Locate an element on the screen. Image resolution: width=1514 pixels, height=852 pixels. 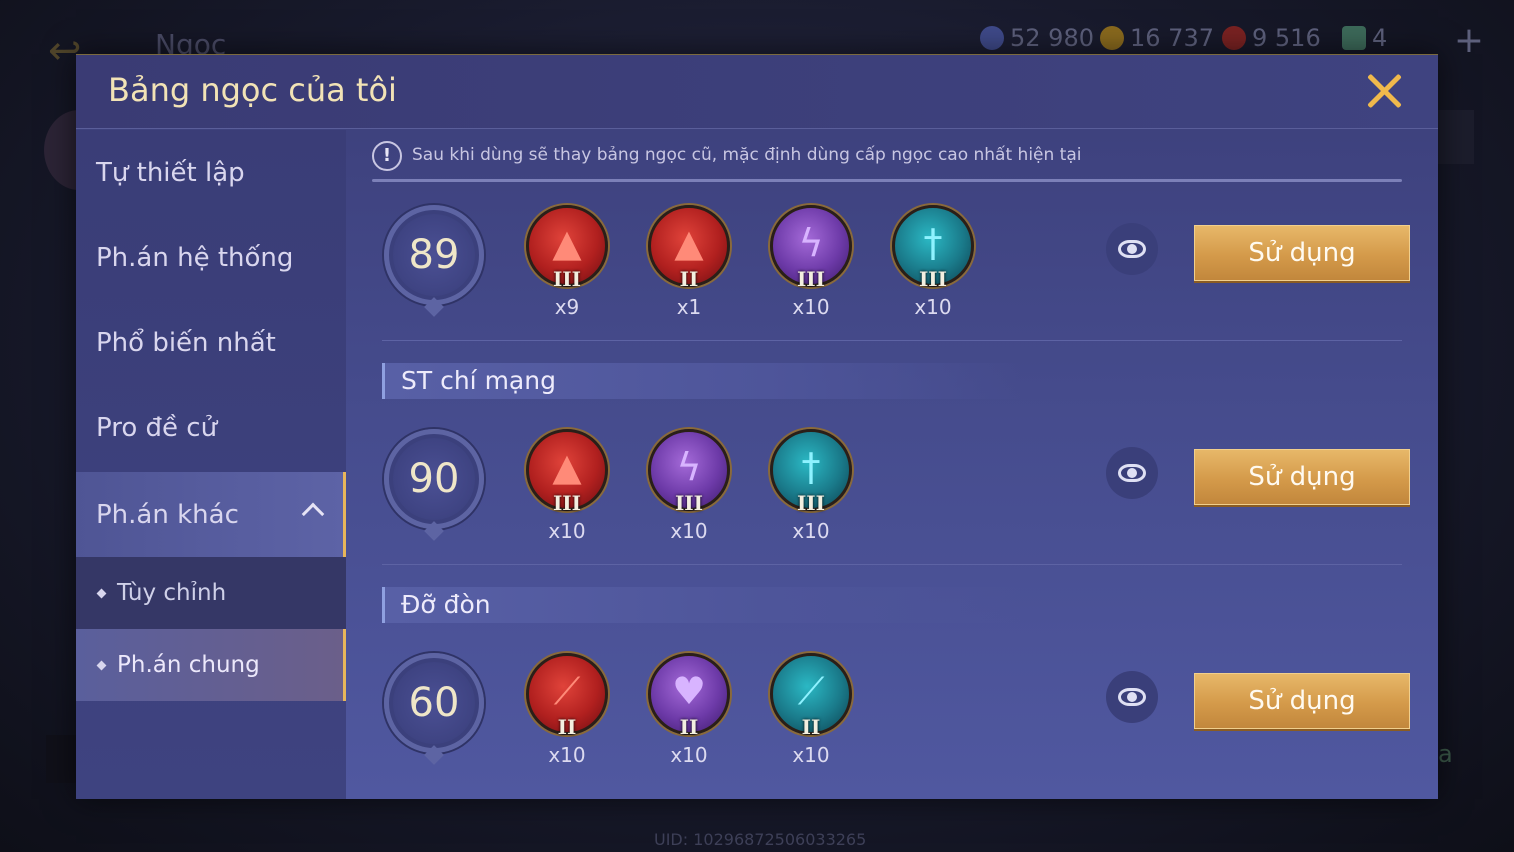
sidebar-item-custom-setup: Tự thiết lập is located at coordinates (211, 172).